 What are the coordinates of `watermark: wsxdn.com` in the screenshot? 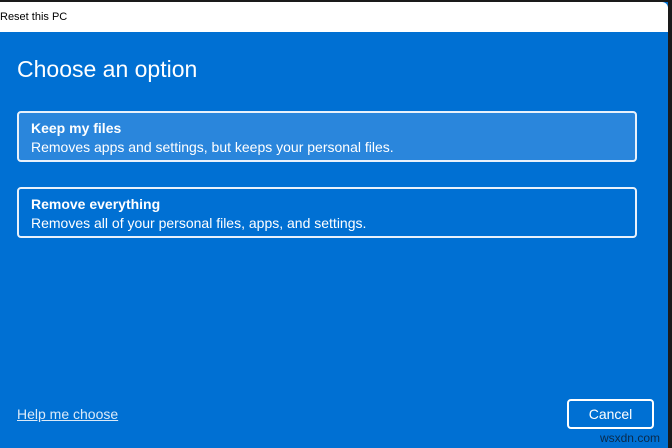 It's located at (629, 438).